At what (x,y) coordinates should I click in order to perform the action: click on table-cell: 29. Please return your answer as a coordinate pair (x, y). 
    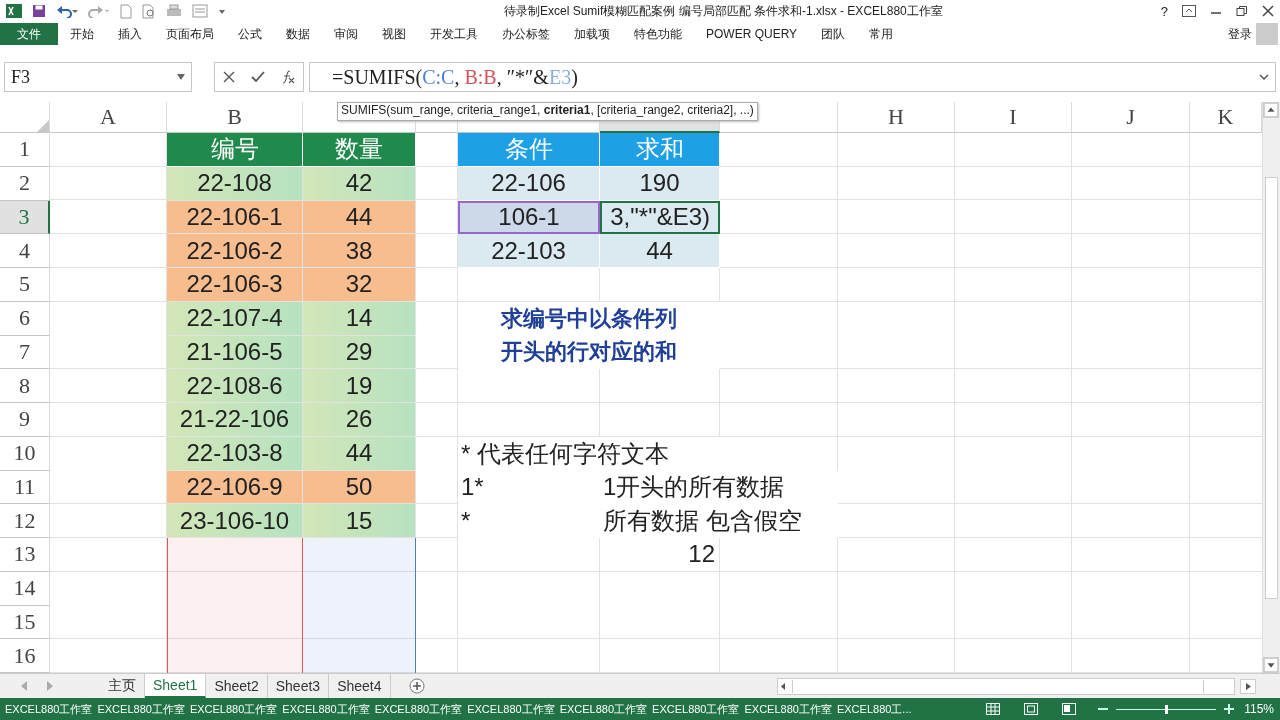
    Looking at the image, I should click on (359, 352).